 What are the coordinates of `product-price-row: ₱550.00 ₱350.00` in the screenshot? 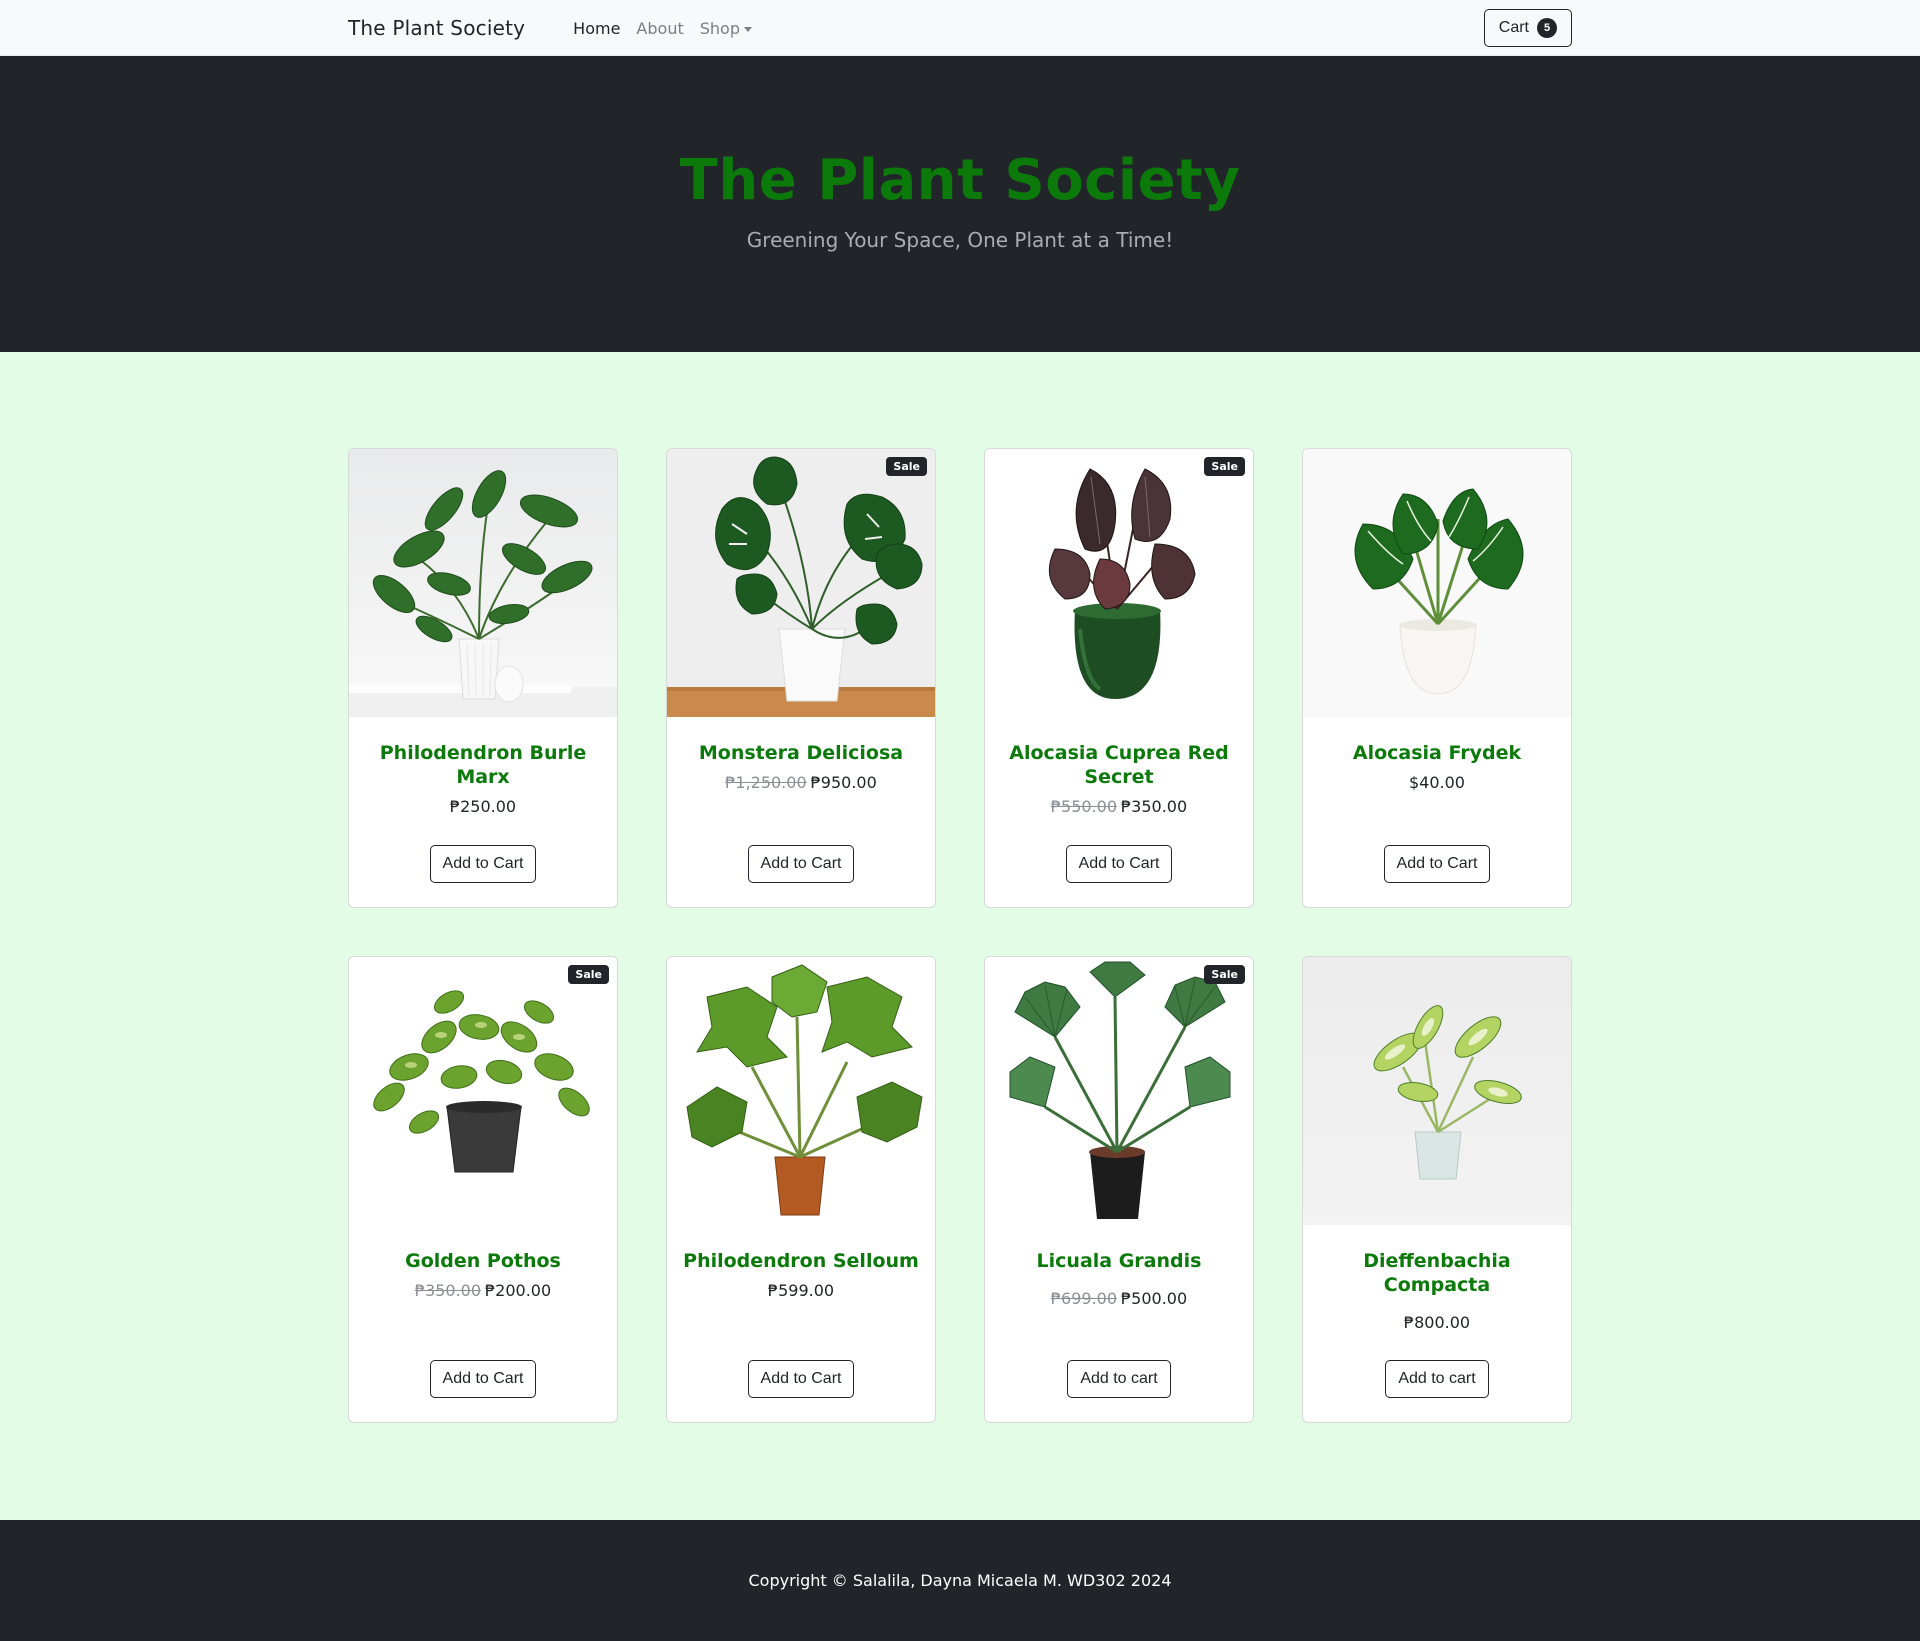 It's located at (1119, 806).